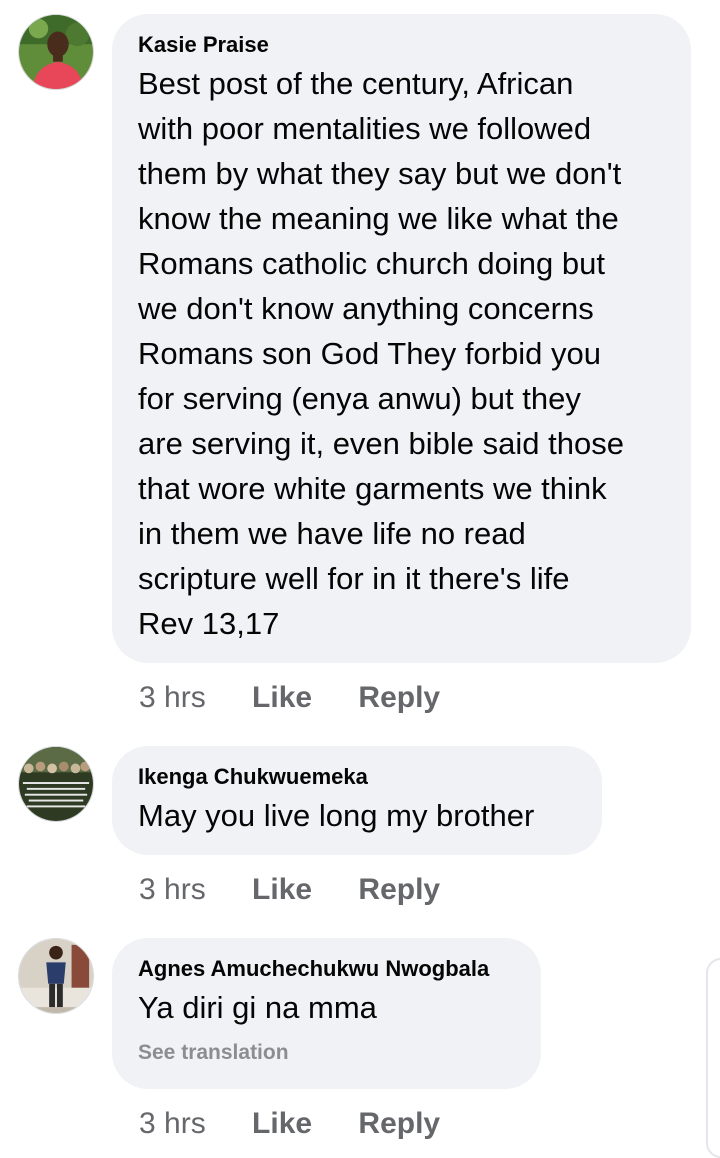 The height and width of the screenshot is (1158, 720). Describe the element at coordinates (713, 1058) in the screenshot. I see `partial-card-edge` at that location.